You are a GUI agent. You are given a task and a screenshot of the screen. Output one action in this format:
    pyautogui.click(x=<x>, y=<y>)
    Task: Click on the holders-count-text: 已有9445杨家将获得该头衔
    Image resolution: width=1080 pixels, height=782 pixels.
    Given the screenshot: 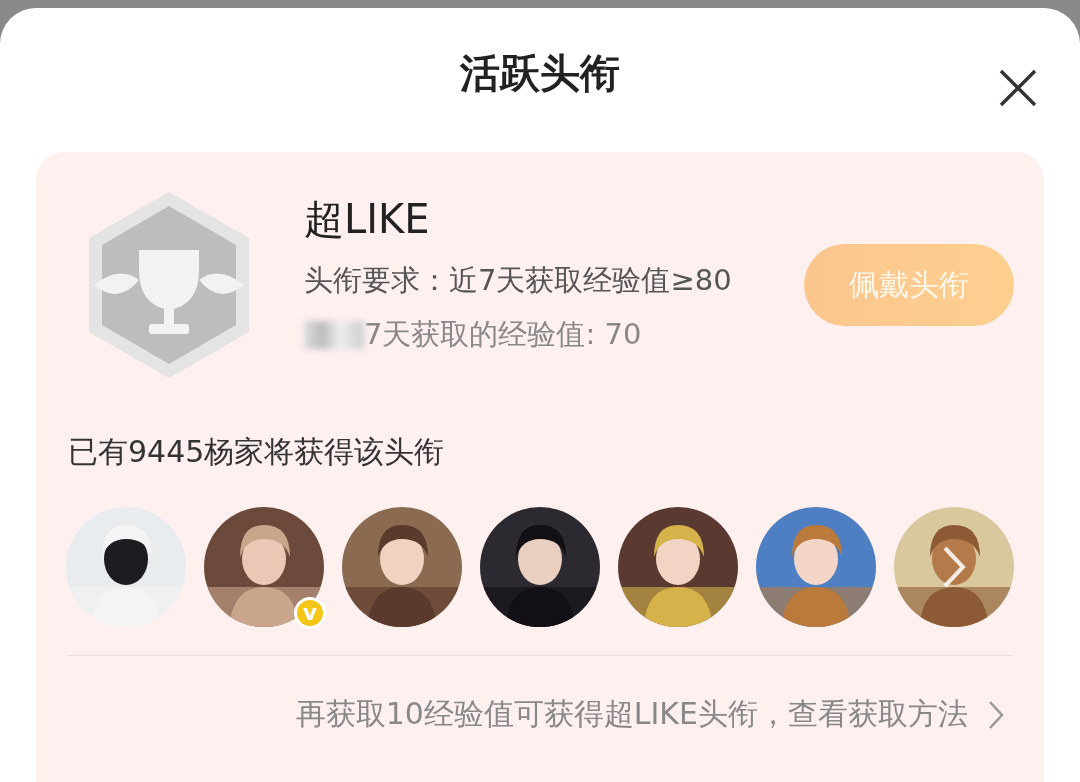 What is the action you would take?
    pyautogui.click(x=257, y=452)
    